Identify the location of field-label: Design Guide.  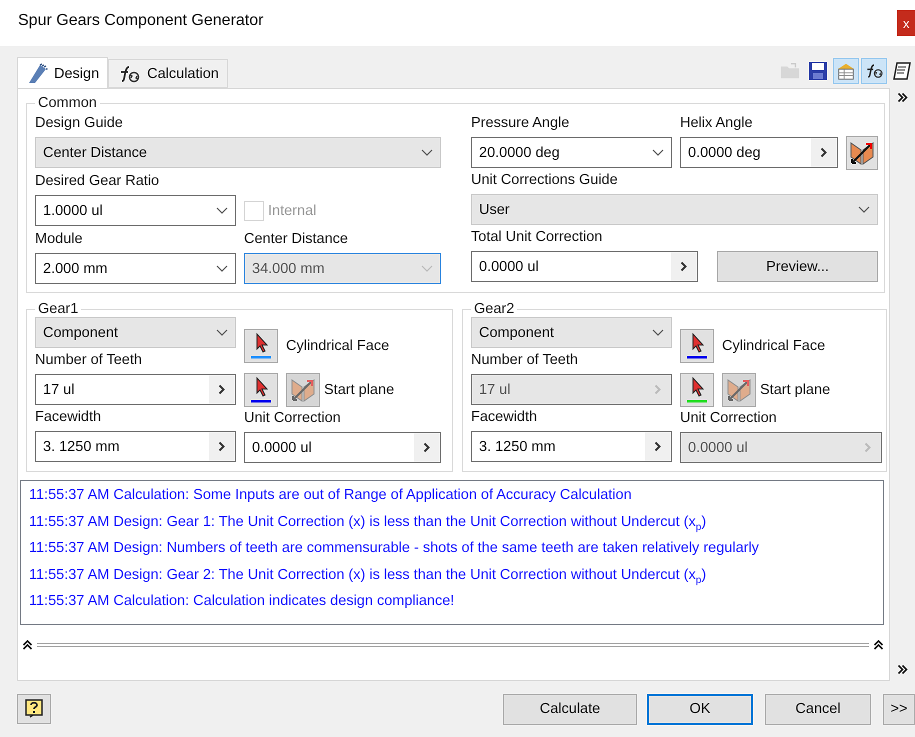
(79, 123).